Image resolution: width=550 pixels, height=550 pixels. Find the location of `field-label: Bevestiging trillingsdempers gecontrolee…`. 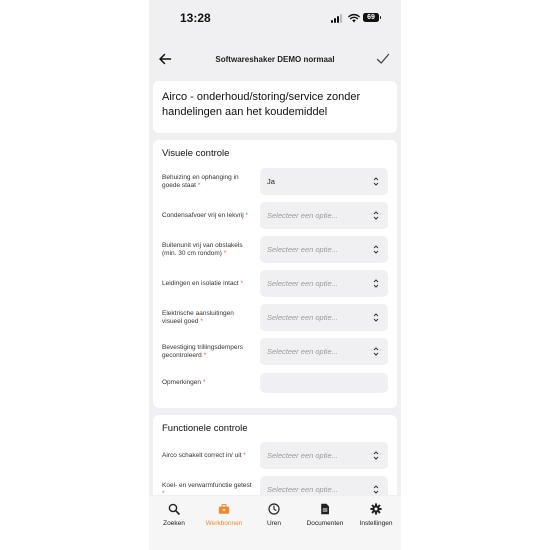

field-label: Bevestiging trillingsdempers gecontrolee… is located at coordinates (202, 351).